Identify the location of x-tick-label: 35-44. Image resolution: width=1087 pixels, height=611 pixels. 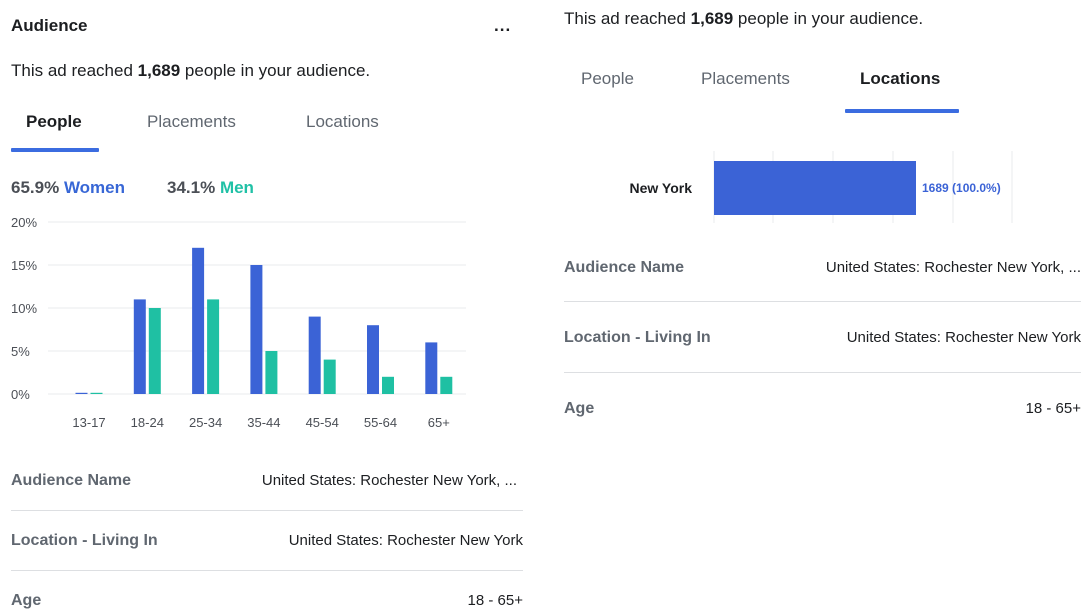
(263, 422).